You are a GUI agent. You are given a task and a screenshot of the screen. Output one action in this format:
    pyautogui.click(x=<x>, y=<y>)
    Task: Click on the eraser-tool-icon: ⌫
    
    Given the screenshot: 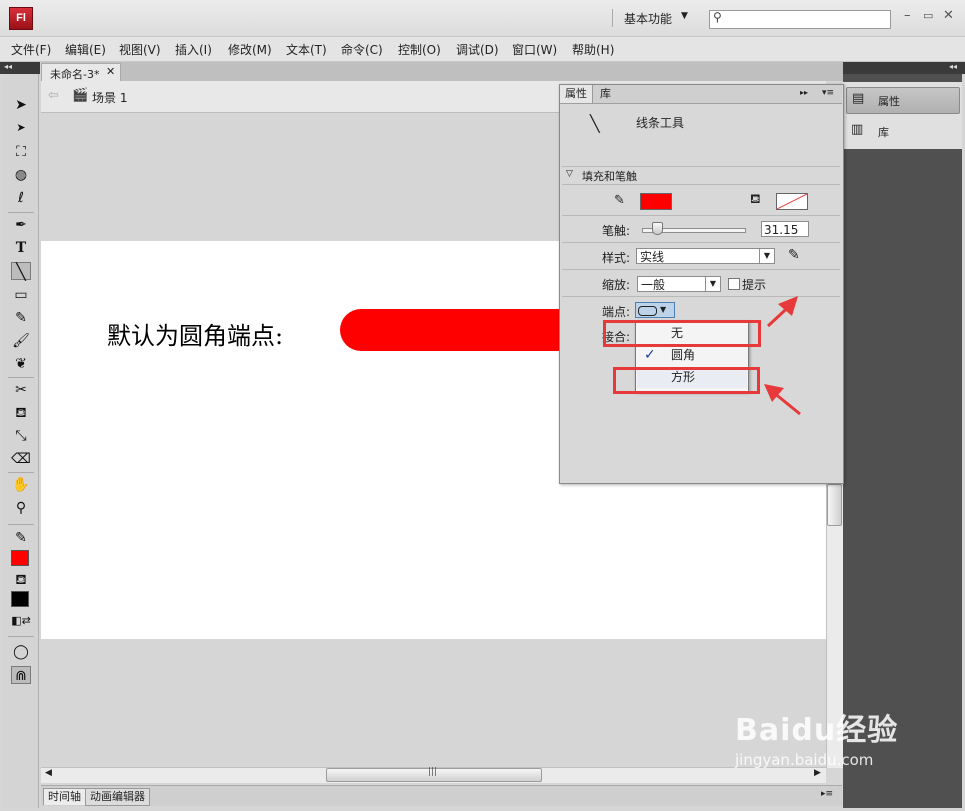 What is the action you would take?
    pyautogui.click(x=21, y=459)
    